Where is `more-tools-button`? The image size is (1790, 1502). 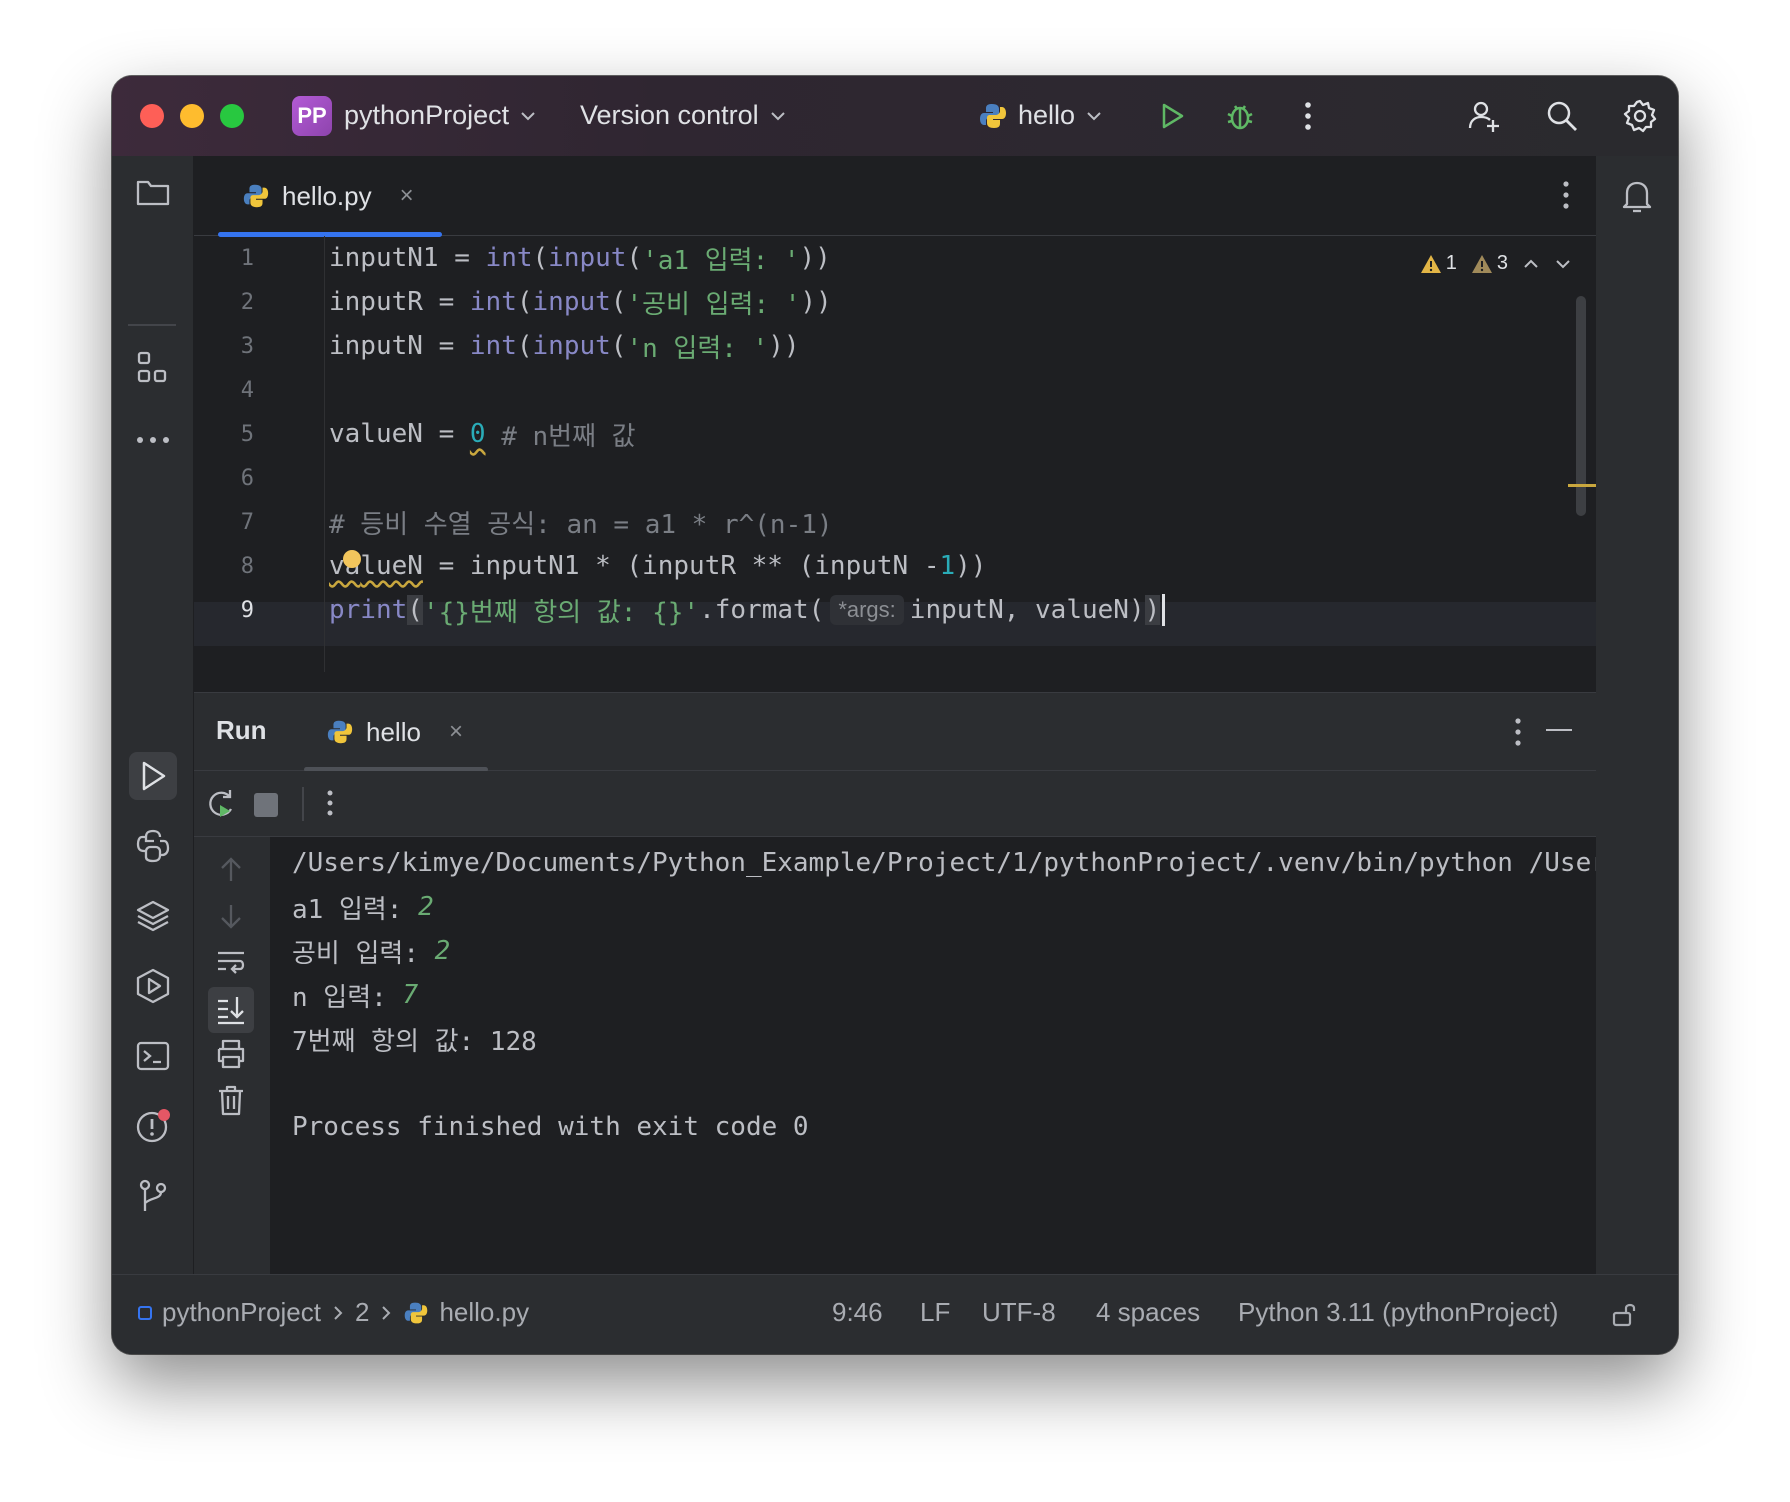
more-tools-button is located at coordinates (153, 440).